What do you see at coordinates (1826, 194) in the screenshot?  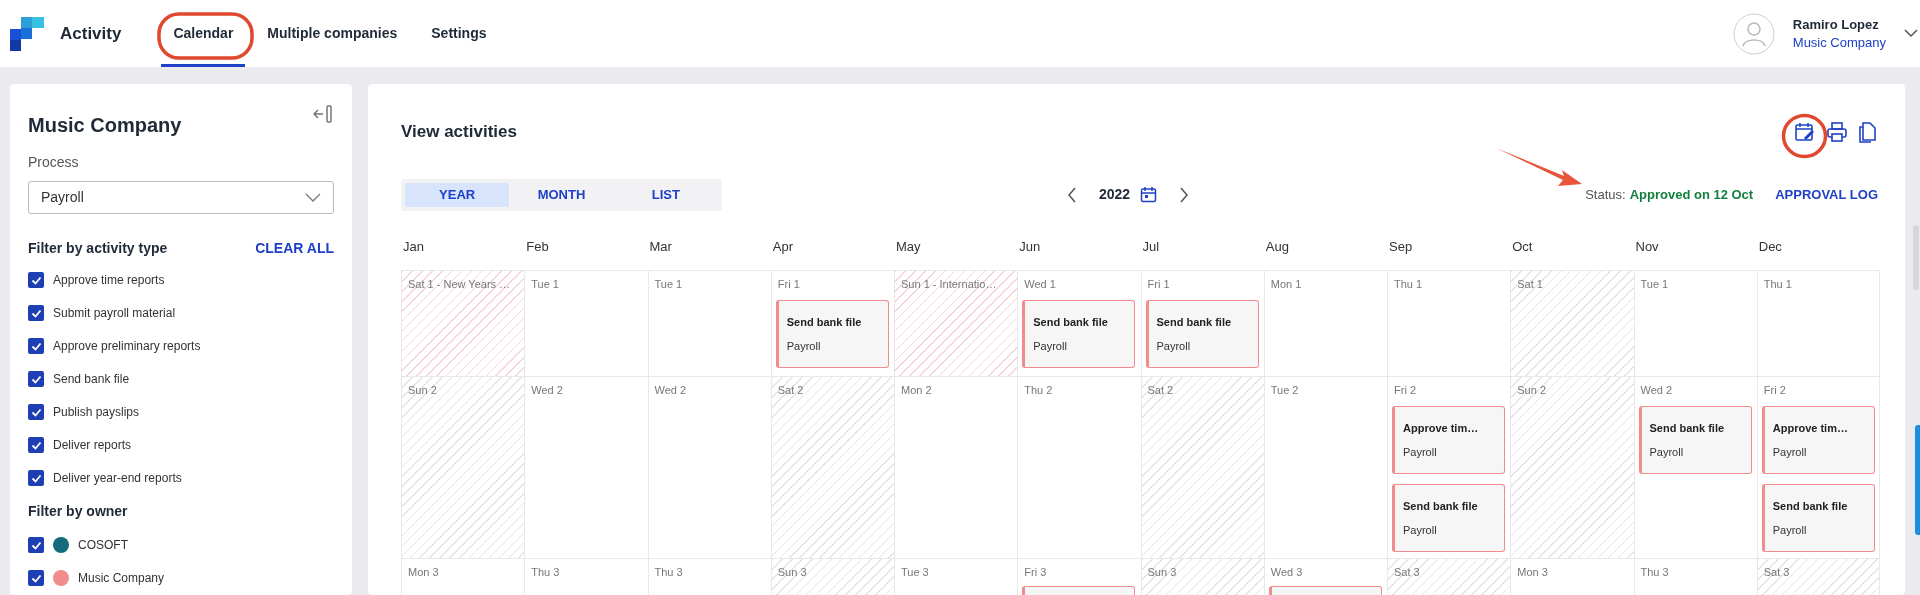 I see `approval-log-link: APPROVAL LOG` at bounding box center [1826, 194].